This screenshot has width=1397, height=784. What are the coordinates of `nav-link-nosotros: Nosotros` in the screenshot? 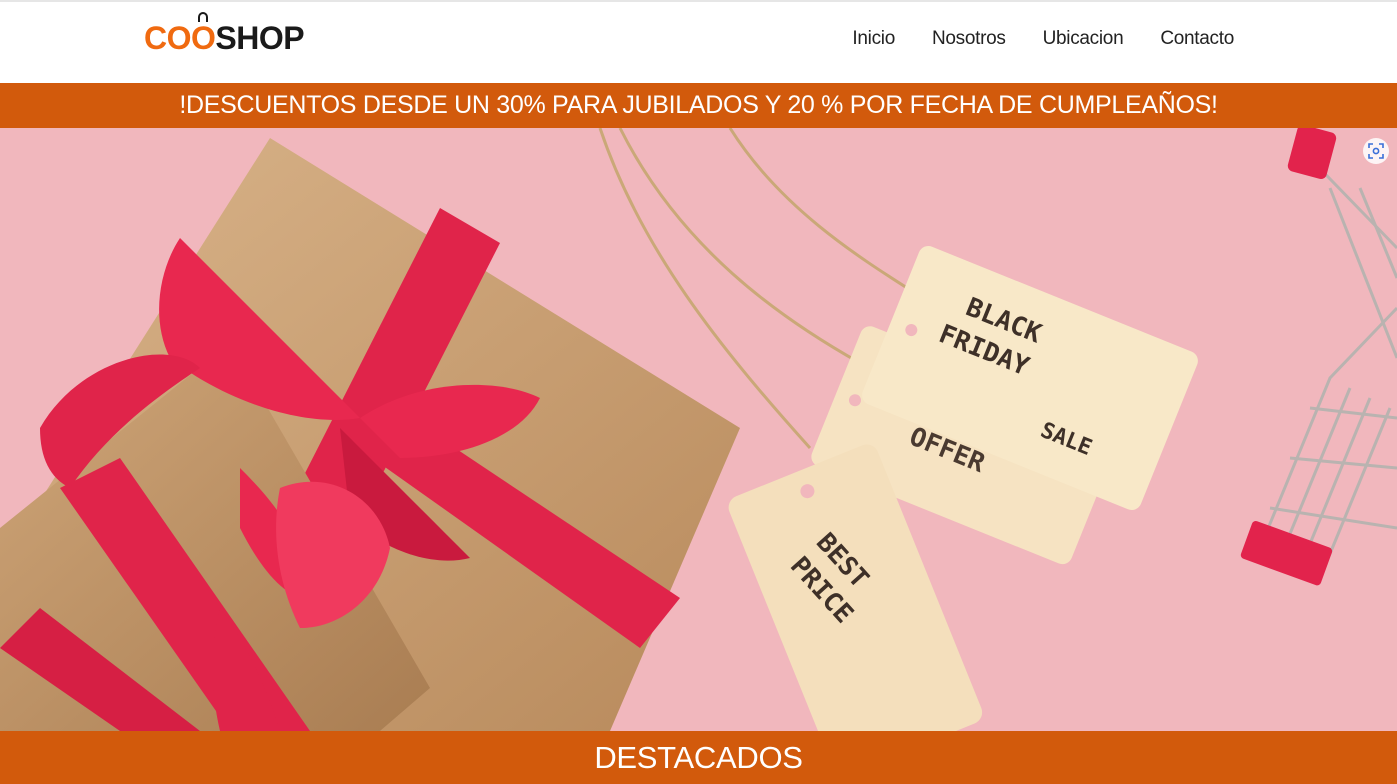 It's located at (969, 39).